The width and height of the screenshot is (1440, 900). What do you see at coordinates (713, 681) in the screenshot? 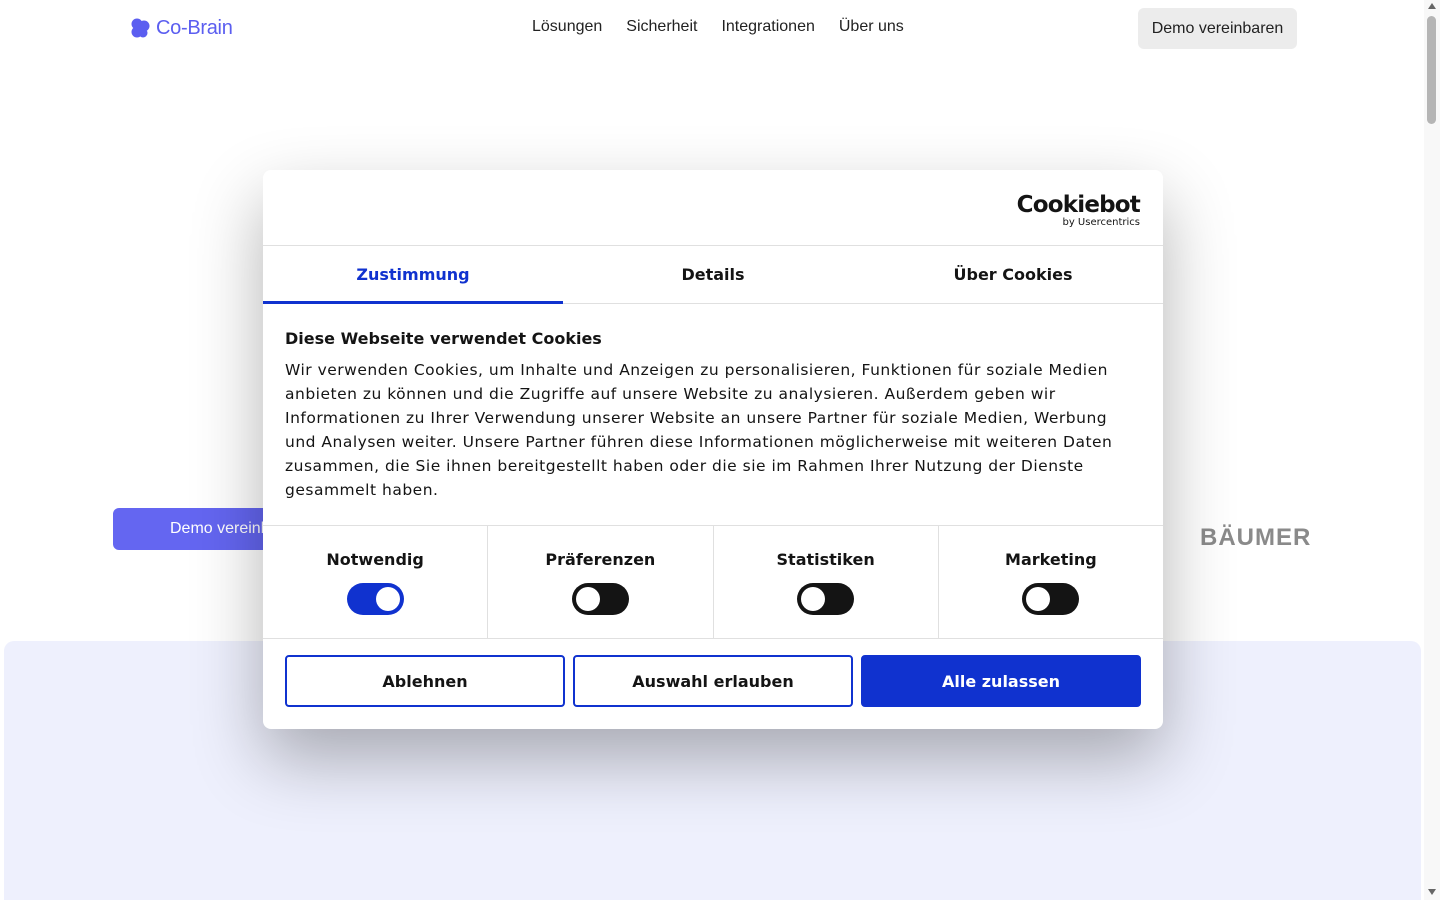
I see `allow-selection-button: Auswahl erlauben` at bounding box center [713, 681].